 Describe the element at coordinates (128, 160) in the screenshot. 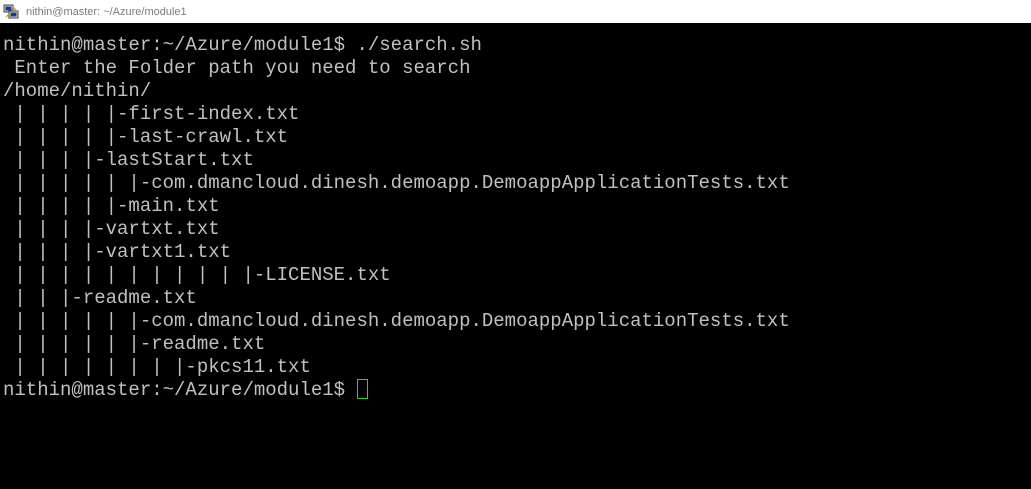

I see `terminal-line: | | | |-lastStart.txt` at that location.